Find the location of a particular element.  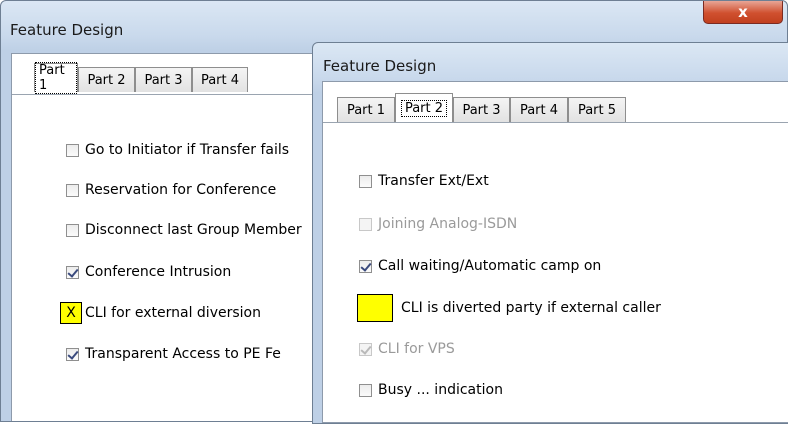

close-button: x is located at coordinates (743, 12).